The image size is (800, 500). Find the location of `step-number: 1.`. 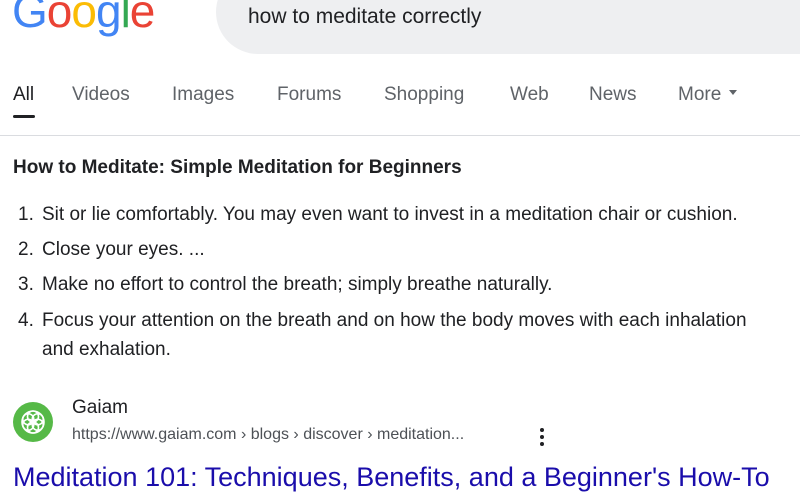

step-number: 1. is located at coordinates (26, 214).